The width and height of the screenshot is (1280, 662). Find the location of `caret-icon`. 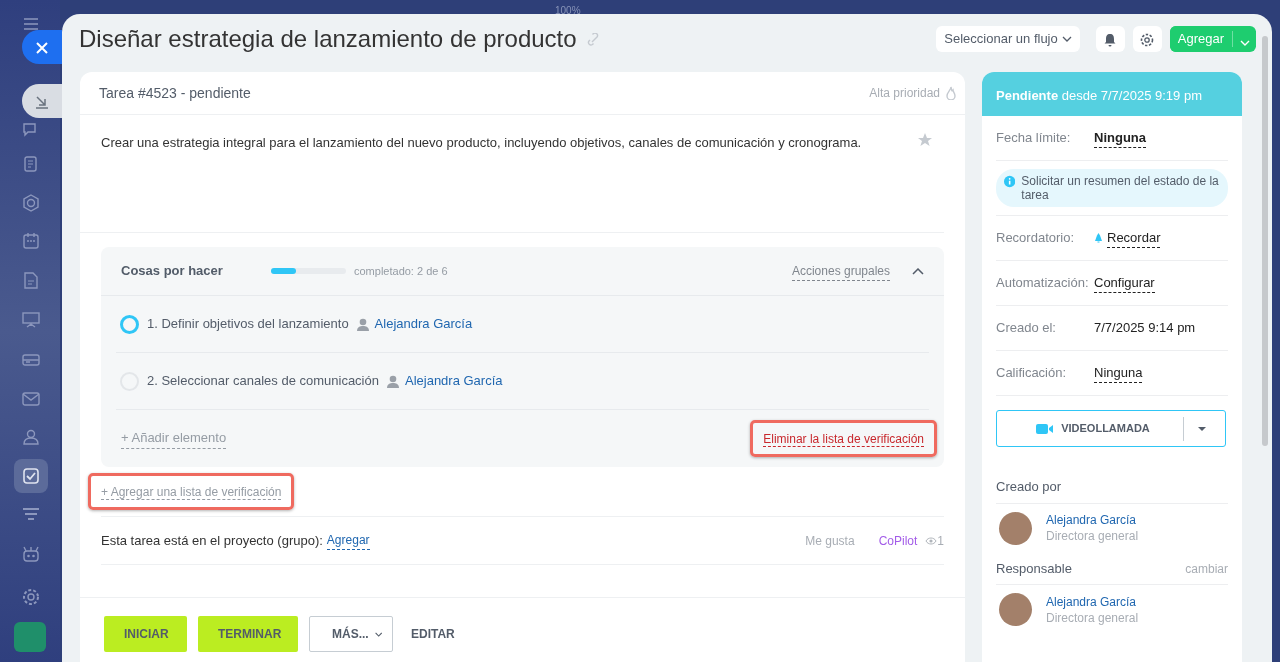

caret-icon is located at coordinates (1201, 428).